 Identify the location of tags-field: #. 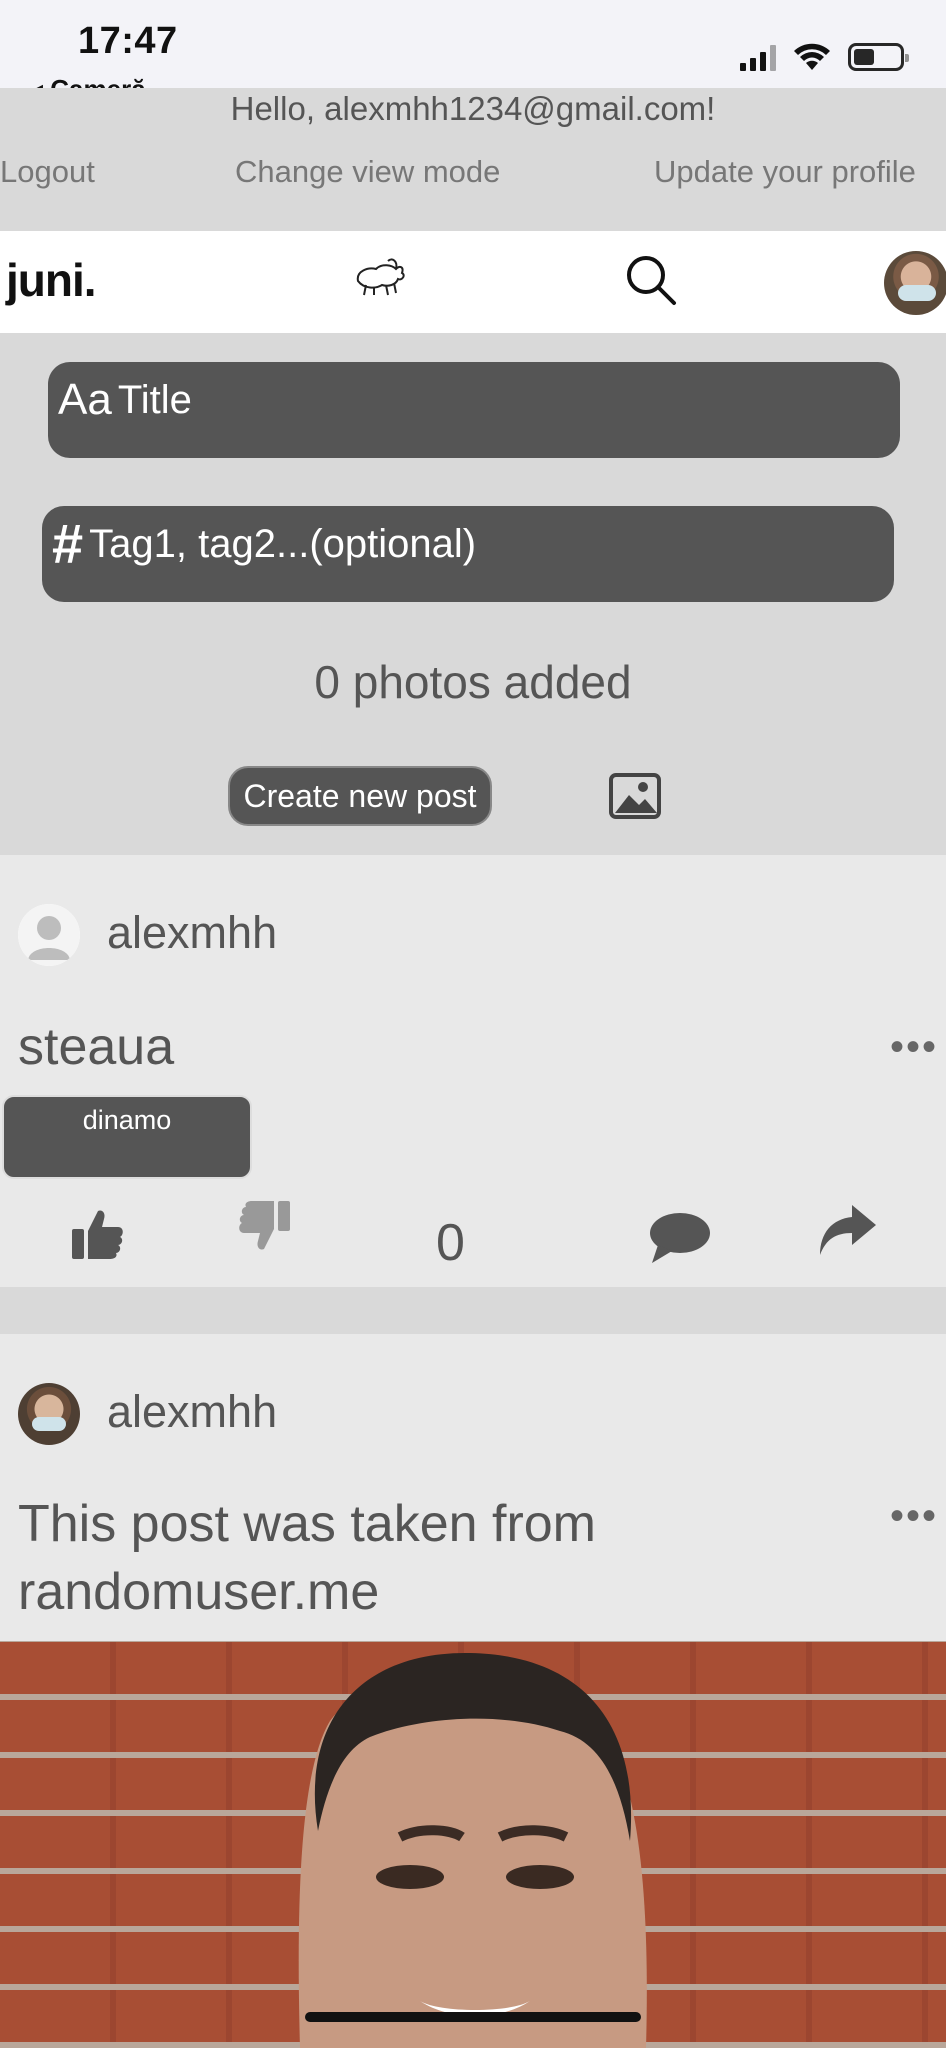
(468, 554).